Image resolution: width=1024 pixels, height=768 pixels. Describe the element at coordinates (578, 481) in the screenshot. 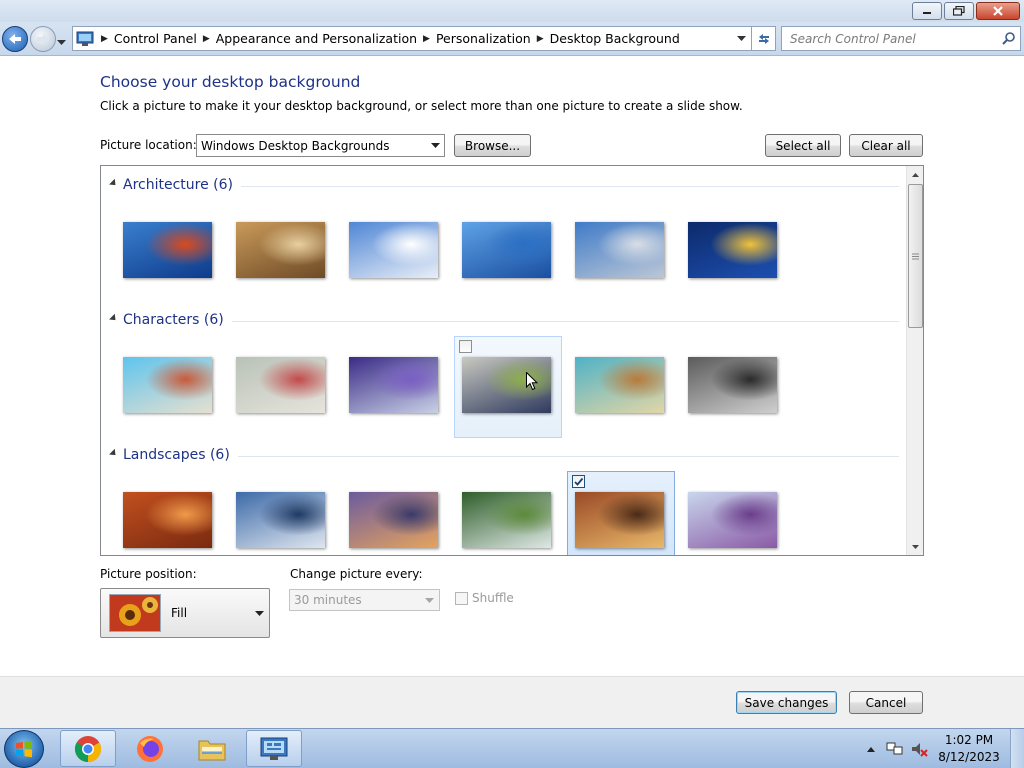

I see `thumb-checkbox-checked` at that location.